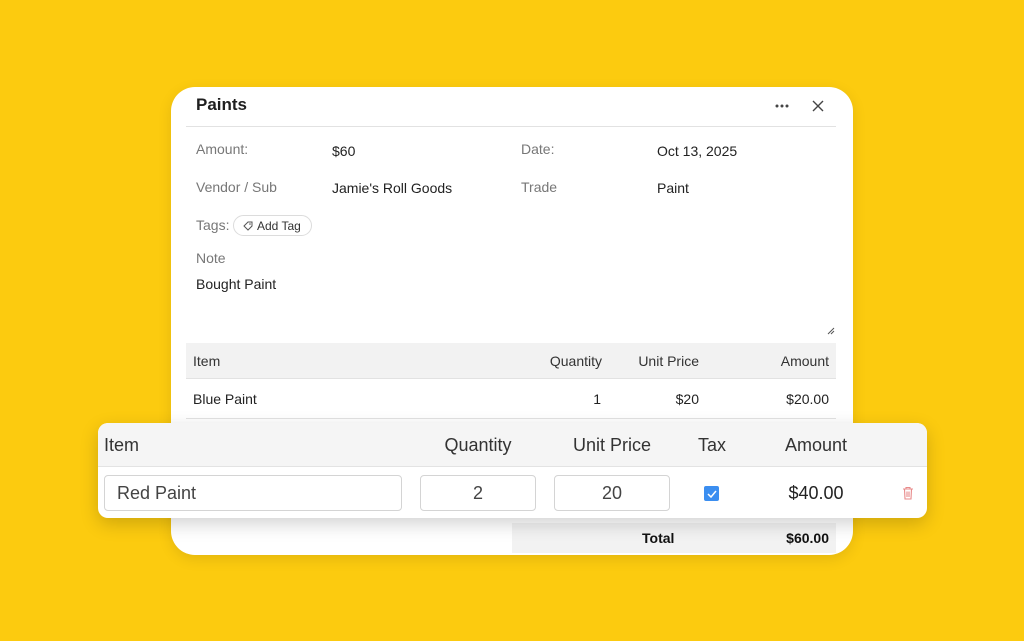  What do you see at coordinates (612, 444) in the screenshot?
I see `editor-header-unit-price: Unit Price` at bounding box center [612, 444].